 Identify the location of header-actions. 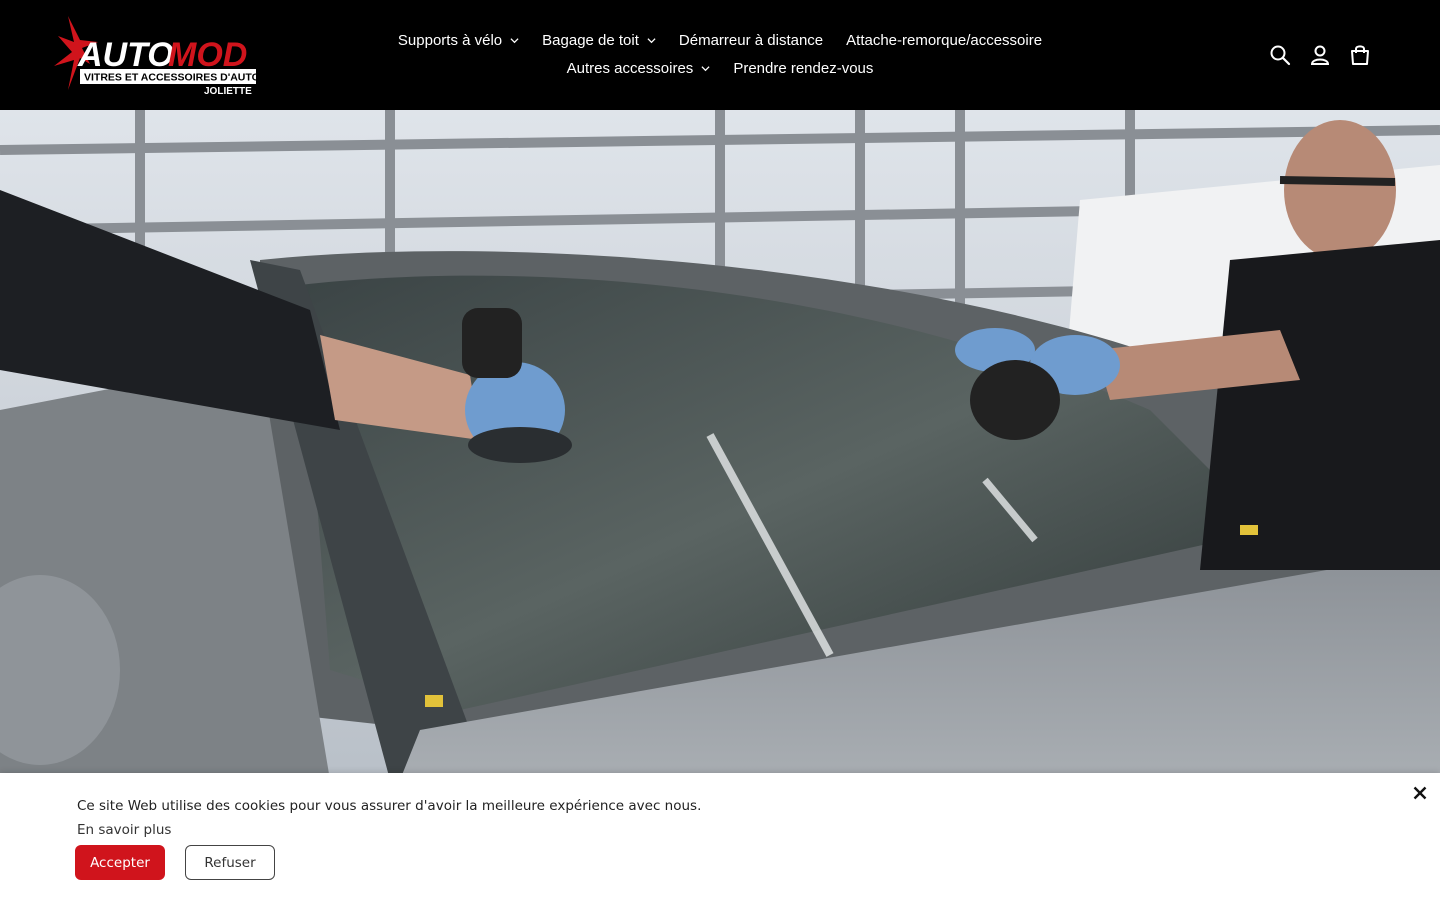
(1320, 55).